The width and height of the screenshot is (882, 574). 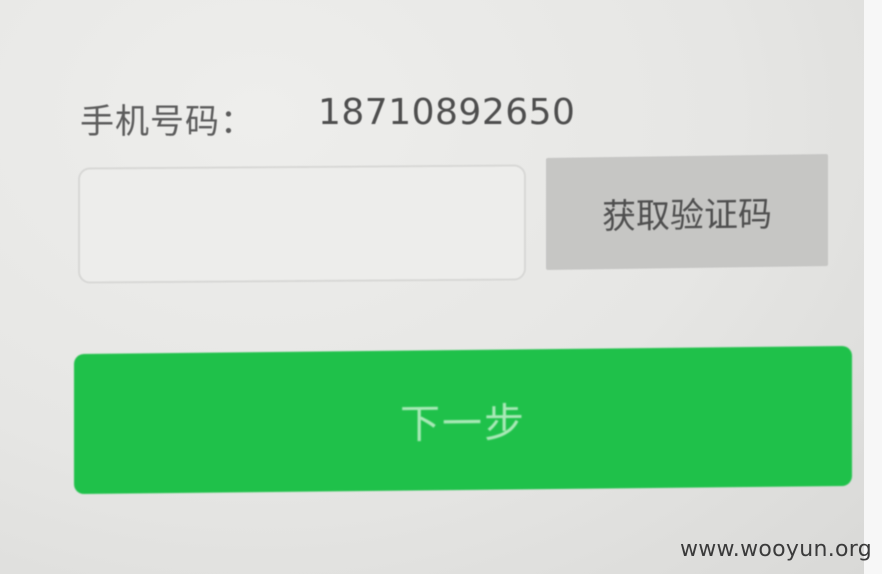 I want to click on phone-number-value: 18710892650, so click(x=447, y=112).